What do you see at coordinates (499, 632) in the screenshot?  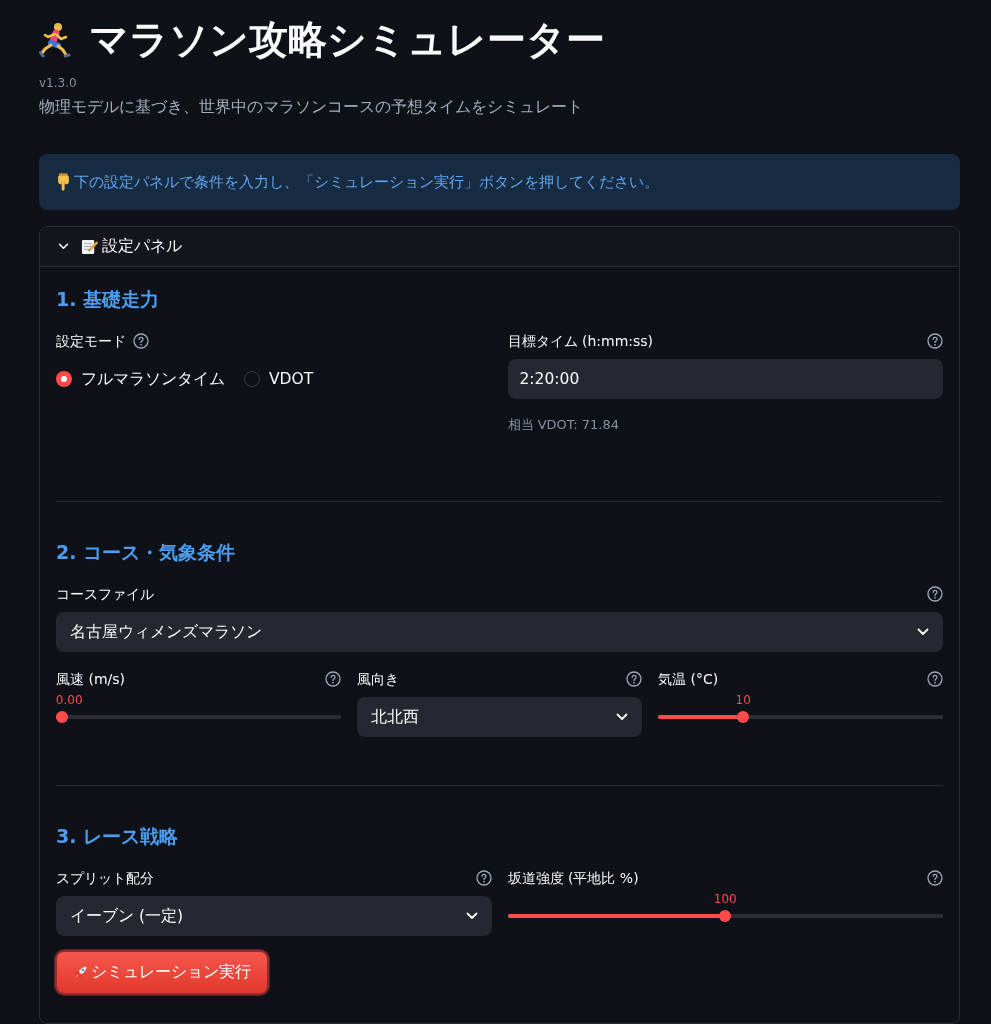 I see `dropdown: 名古屋ウィメンズマラソン` at bounding box center [499, 632].